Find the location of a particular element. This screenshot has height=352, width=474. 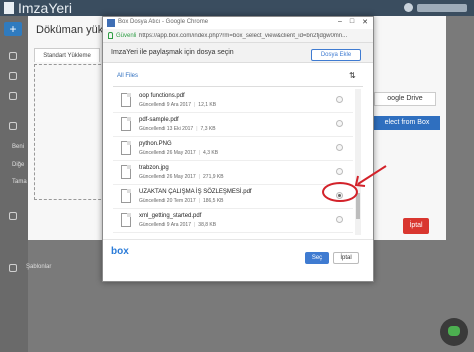

signature-icon is located at coordinates (13, 126).